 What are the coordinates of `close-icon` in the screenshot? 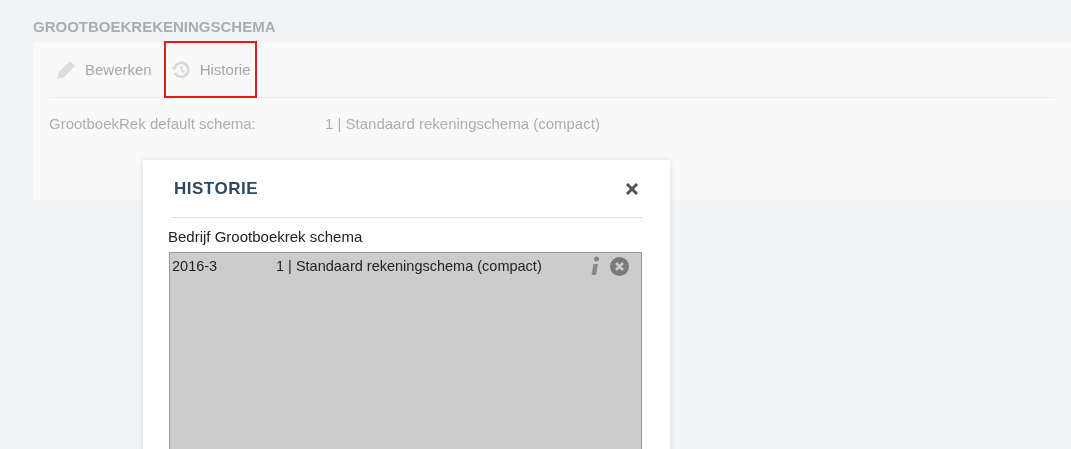 It's located at (632, 188).